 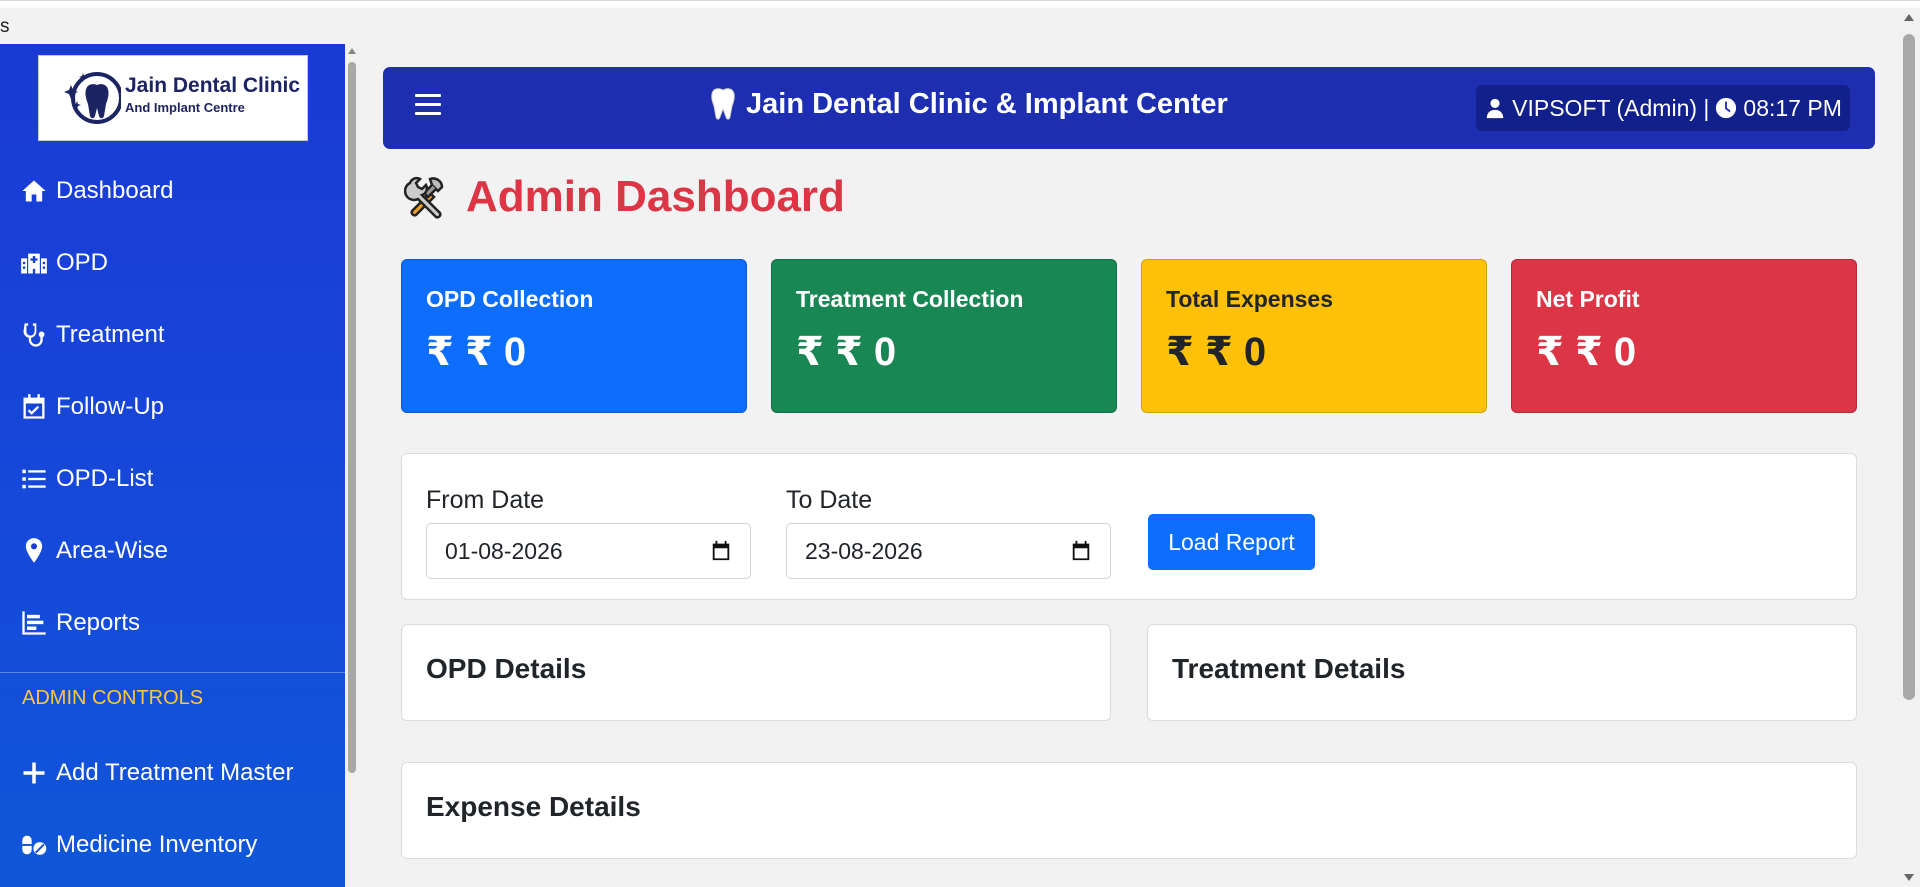 I want to click on list-icon, so click(x=34, y=479).